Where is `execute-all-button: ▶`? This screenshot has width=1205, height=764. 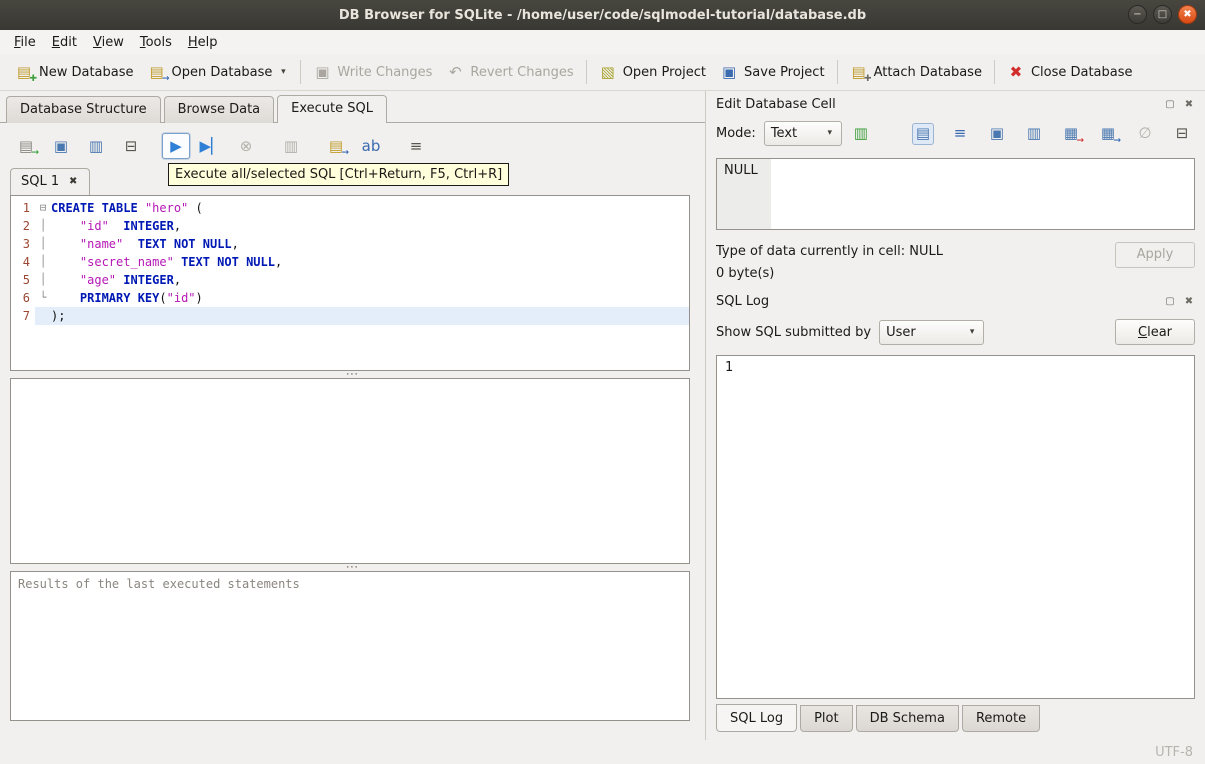
execute-all-button: ▶ is located at coordinates (176, 146).